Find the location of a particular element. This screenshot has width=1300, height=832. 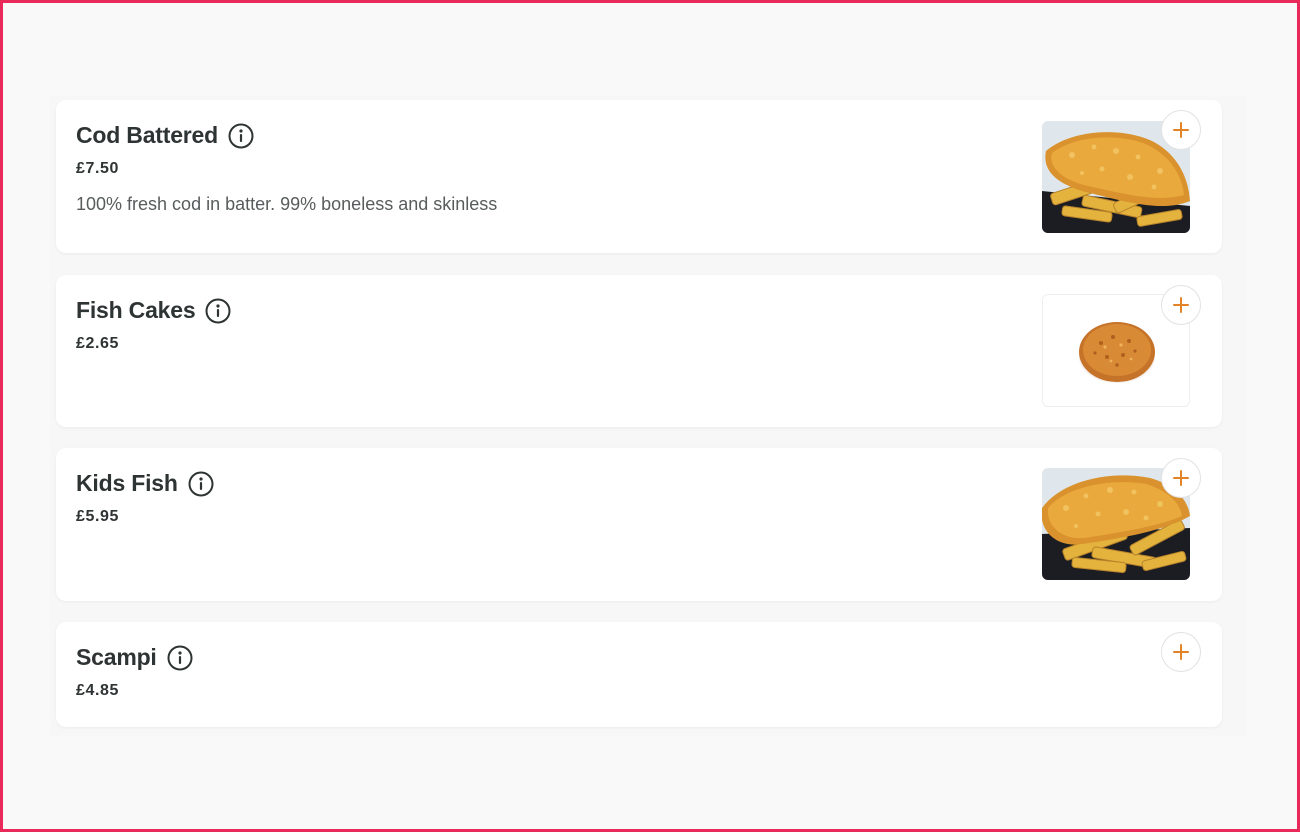

item-title-row: Scampi is located at coordinates (134, 657).